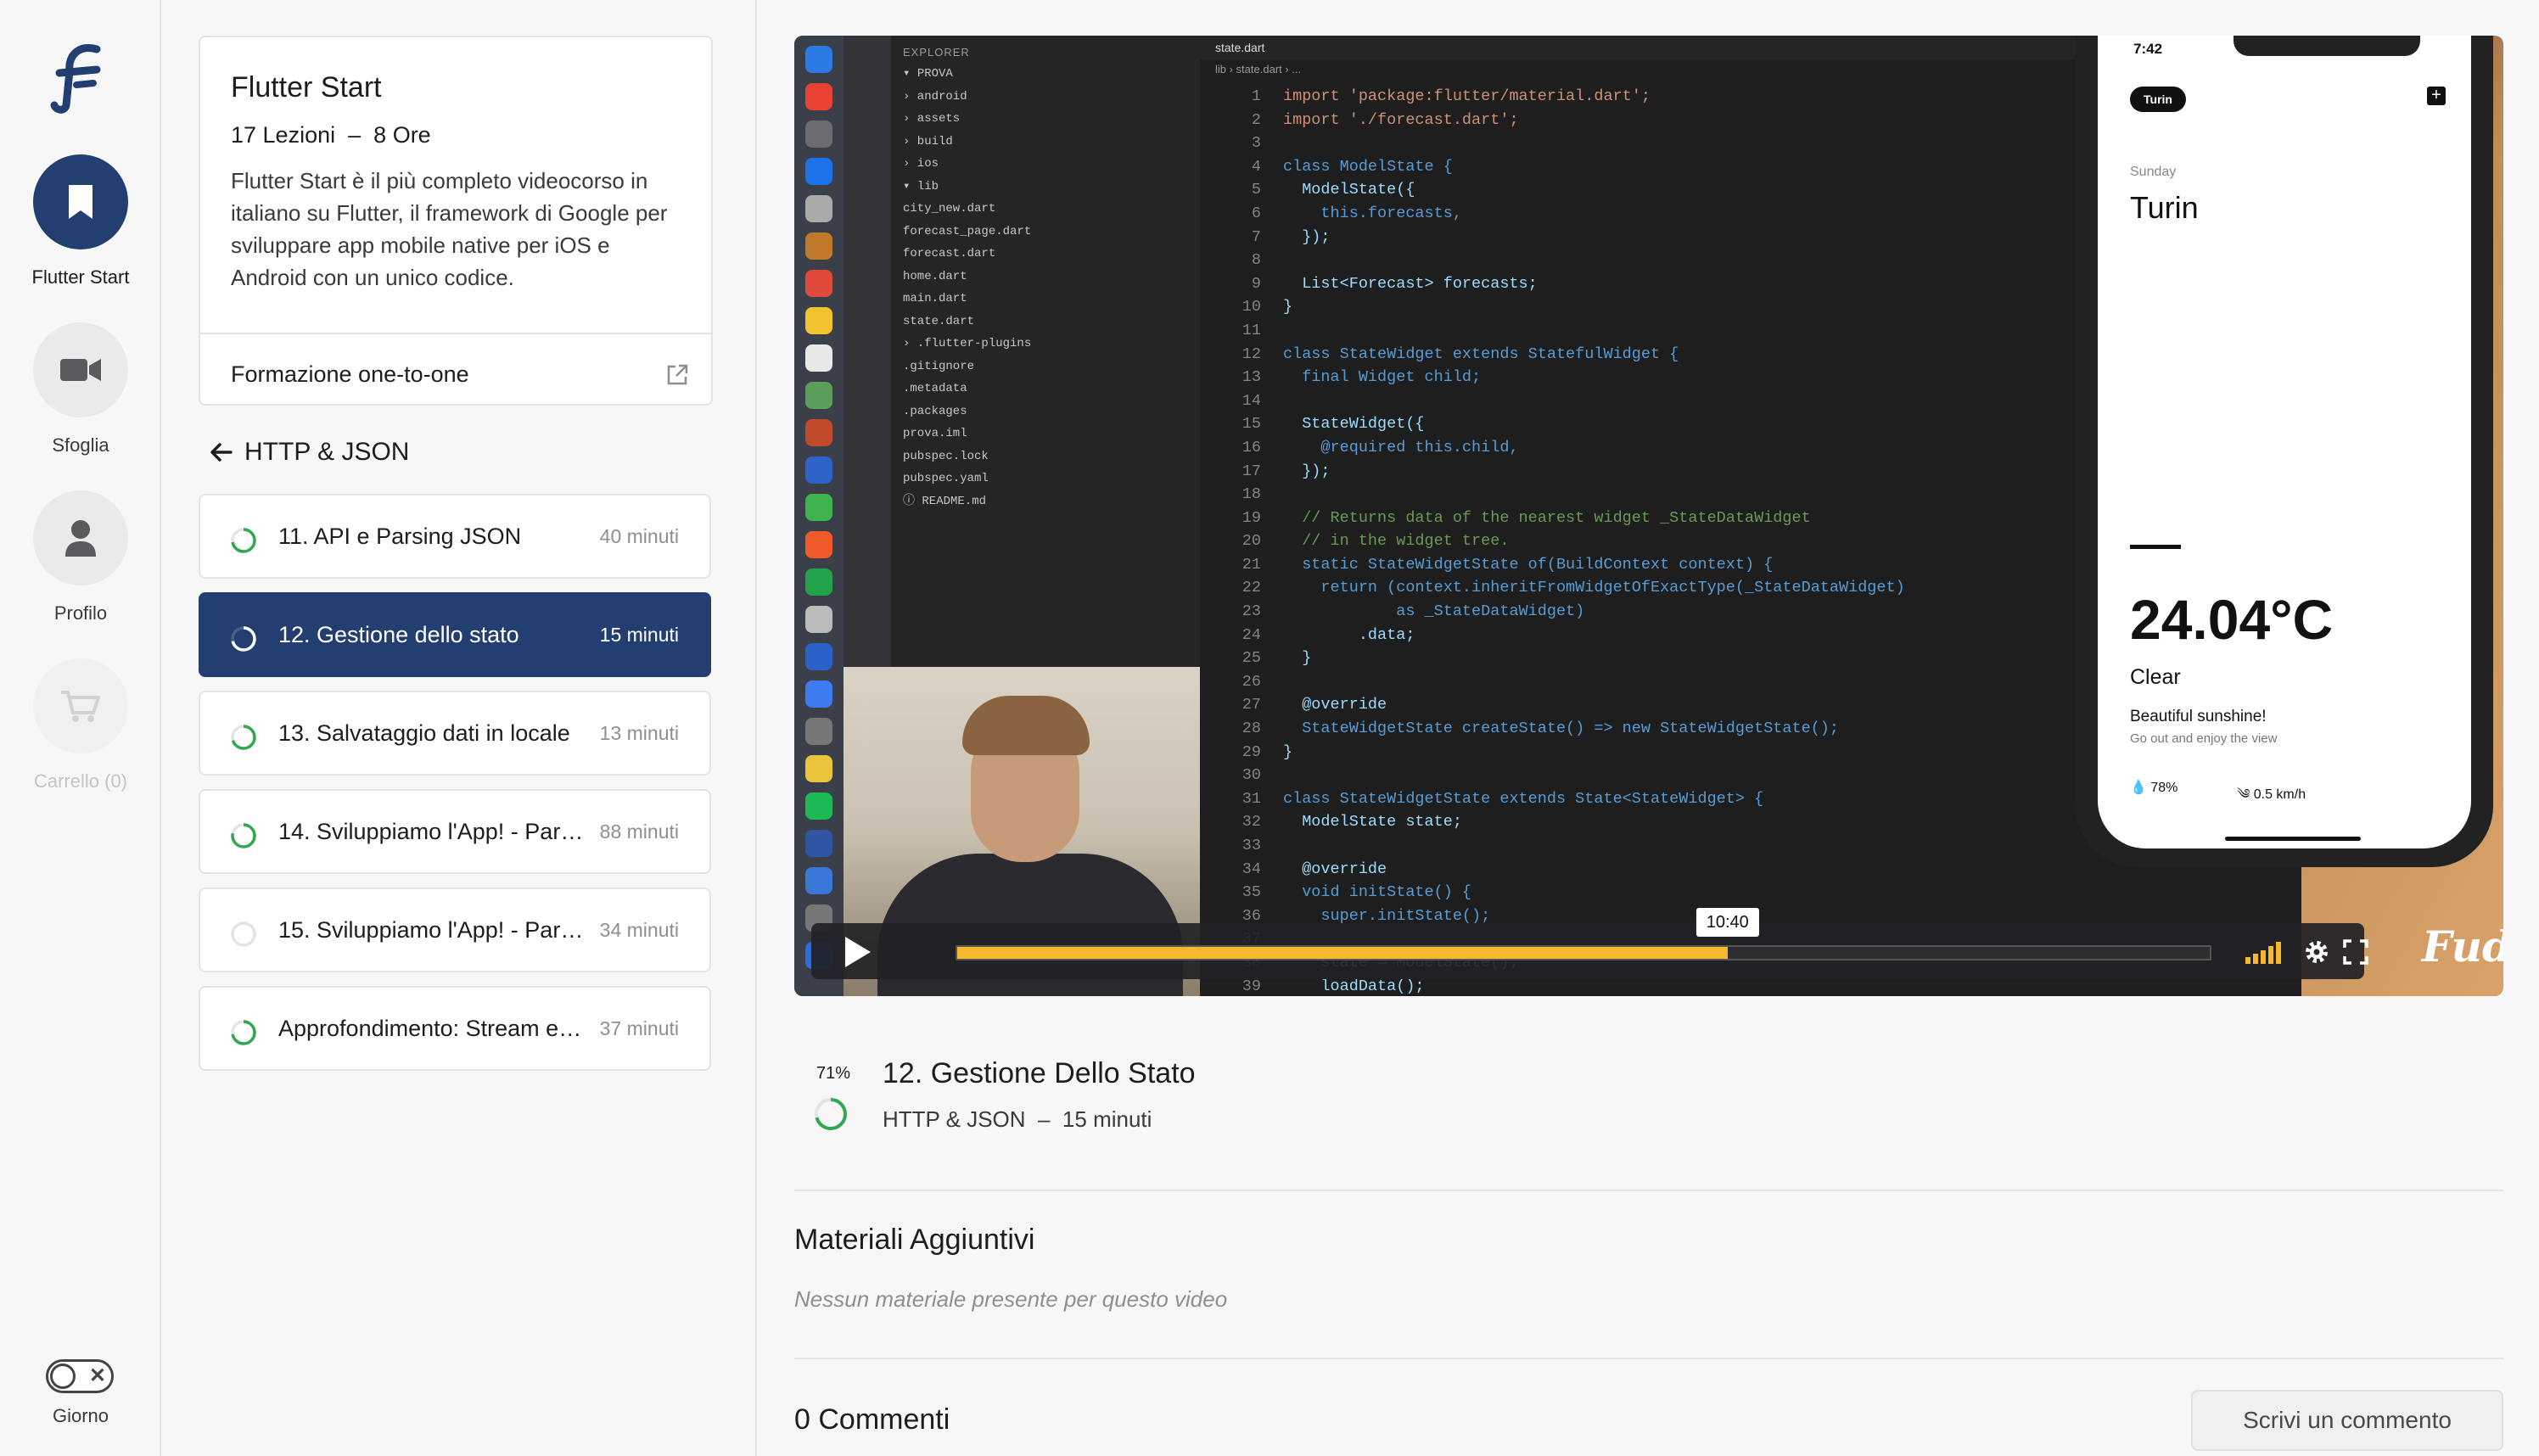 This screenshot has width=2539, height=1456. What do you see at coordinates (639, 930) in the screenshot?
I see `lesson-duration: 34 minuti` at bounding box center [639, 930].